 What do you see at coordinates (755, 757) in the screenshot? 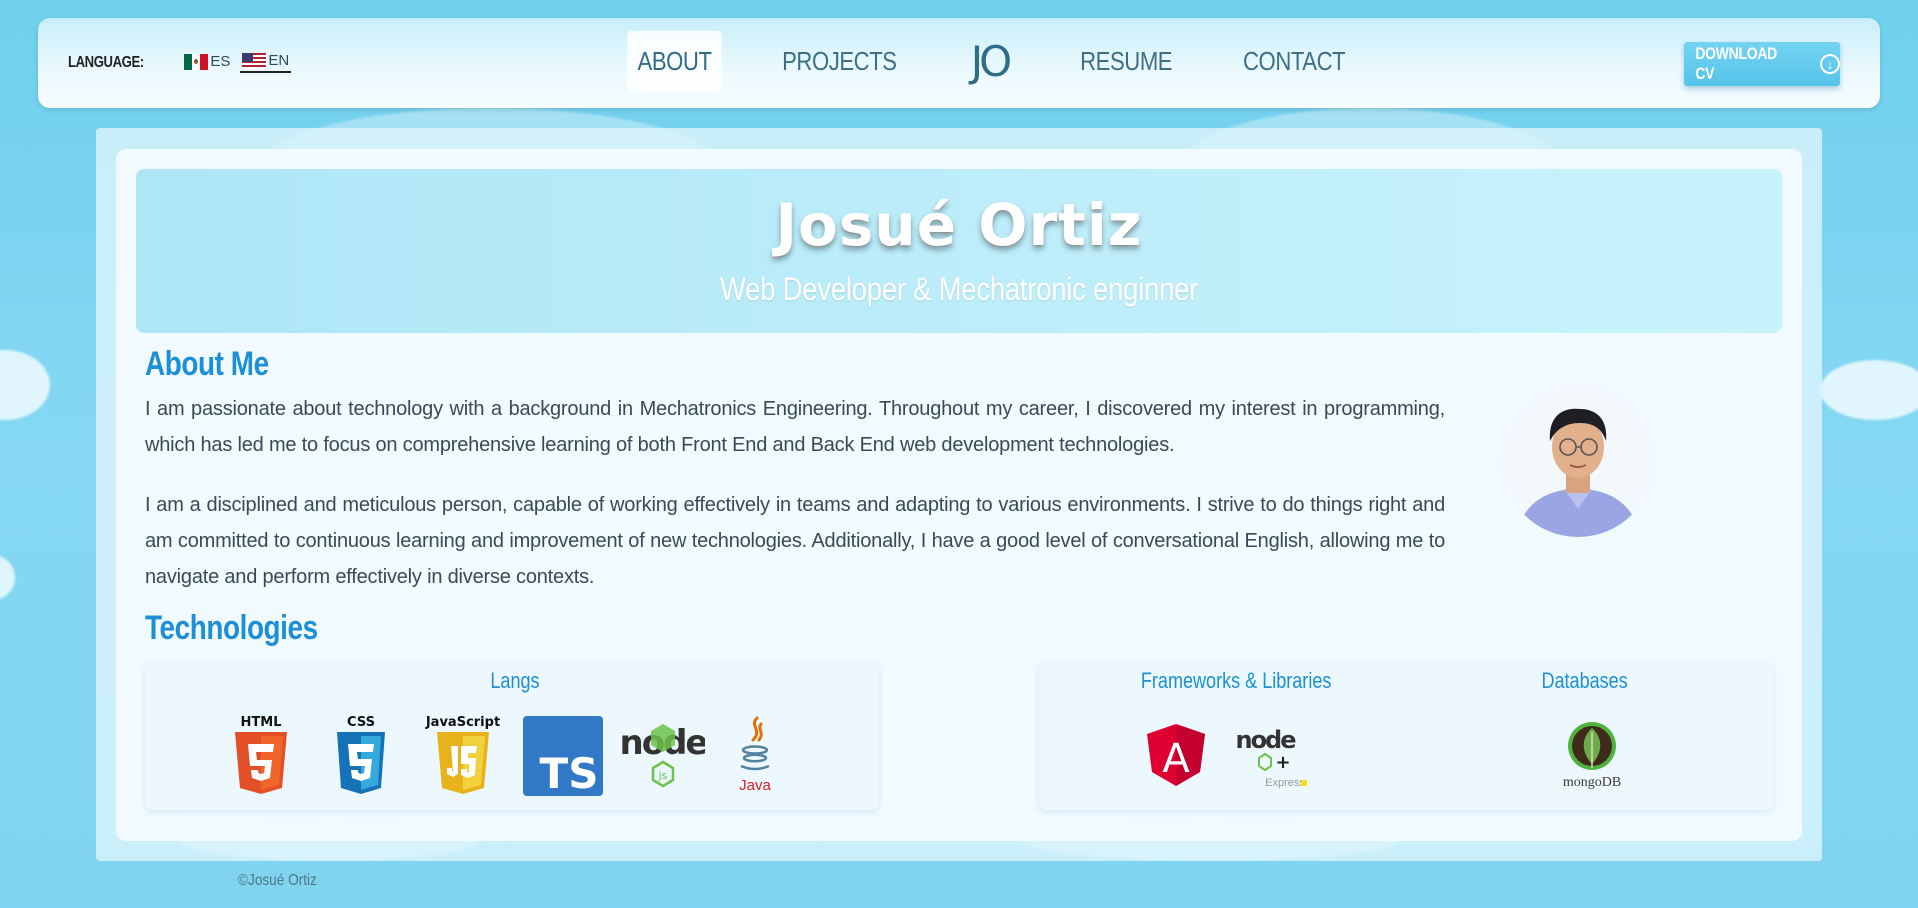
I see `java-icon: Java` at bounding box center [755, 757].